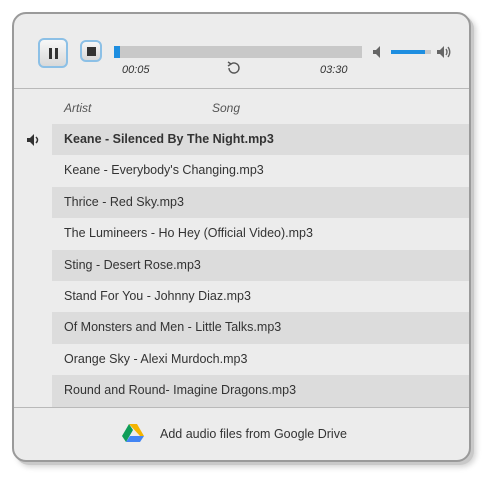 Image resolution: width=492 pixels, height=480 pixels. I want to click on repeat-icon, so click(234, 68).